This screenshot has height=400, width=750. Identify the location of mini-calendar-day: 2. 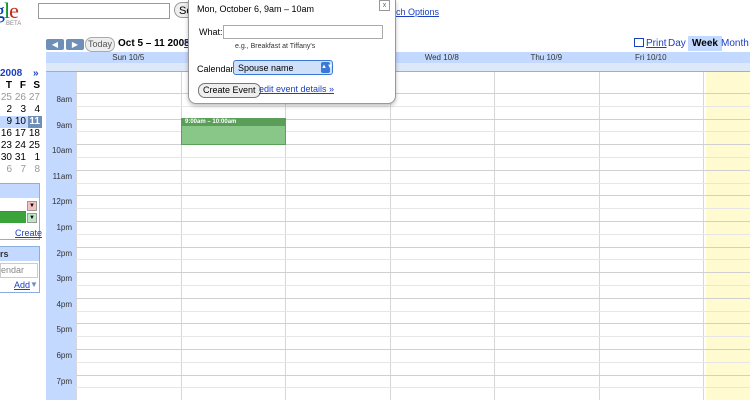
(7, 110).